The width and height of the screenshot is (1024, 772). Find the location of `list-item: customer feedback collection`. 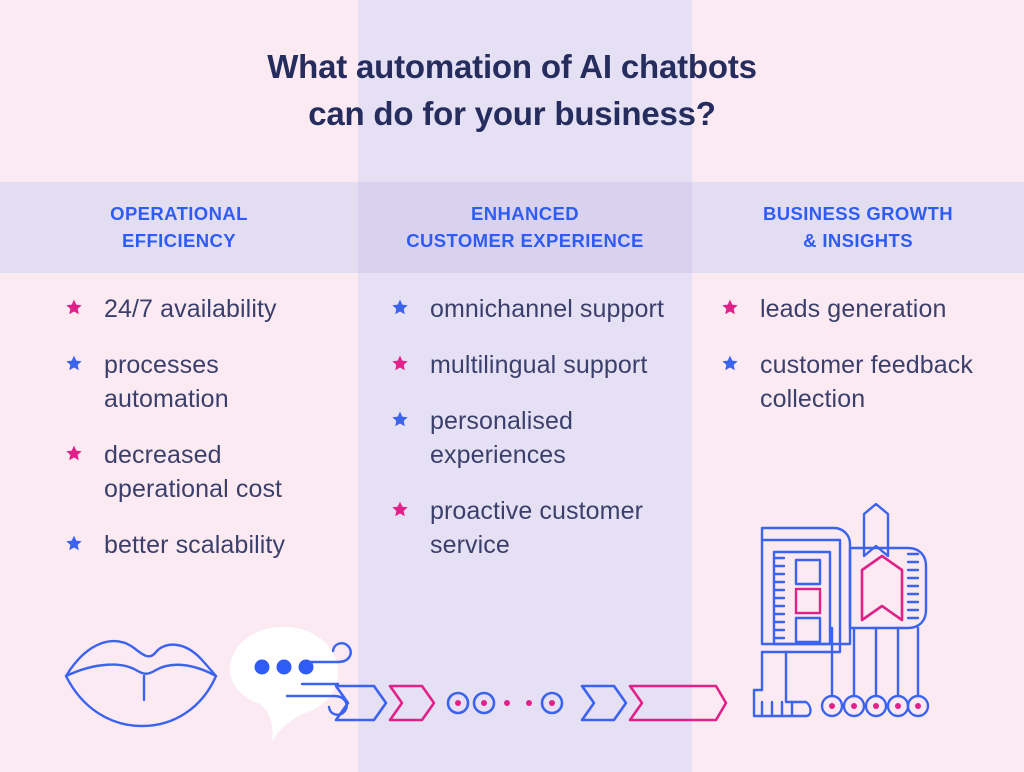

list-item: customer feedback collection is located at coordinates (862, 382).